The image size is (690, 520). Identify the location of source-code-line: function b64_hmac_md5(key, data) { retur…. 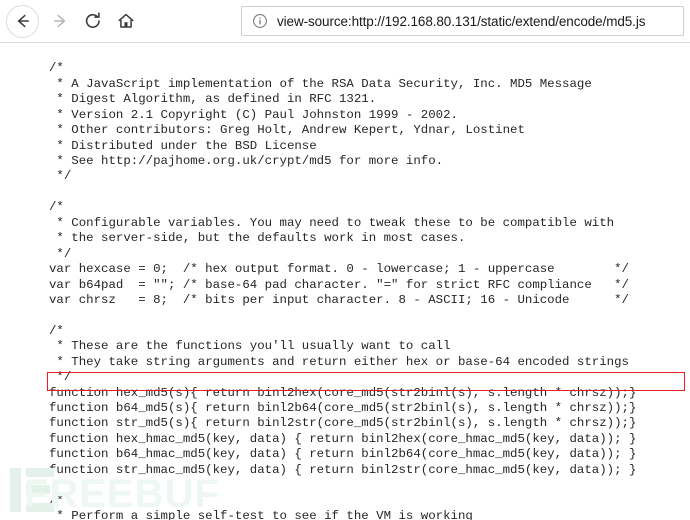
(343, 454).